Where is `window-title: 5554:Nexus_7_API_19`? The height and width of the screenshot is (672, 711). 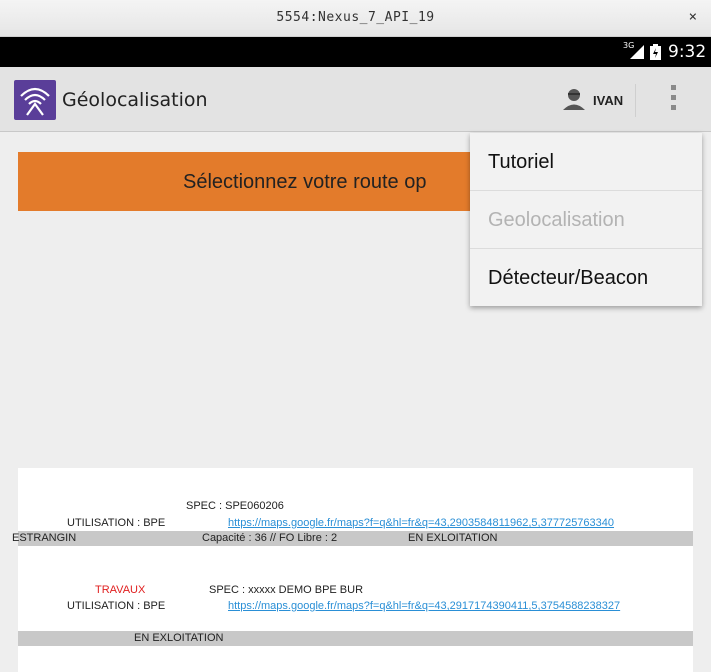
window-title: 5554:Nexus_7_API_19 is located at coordinates (355, 17).